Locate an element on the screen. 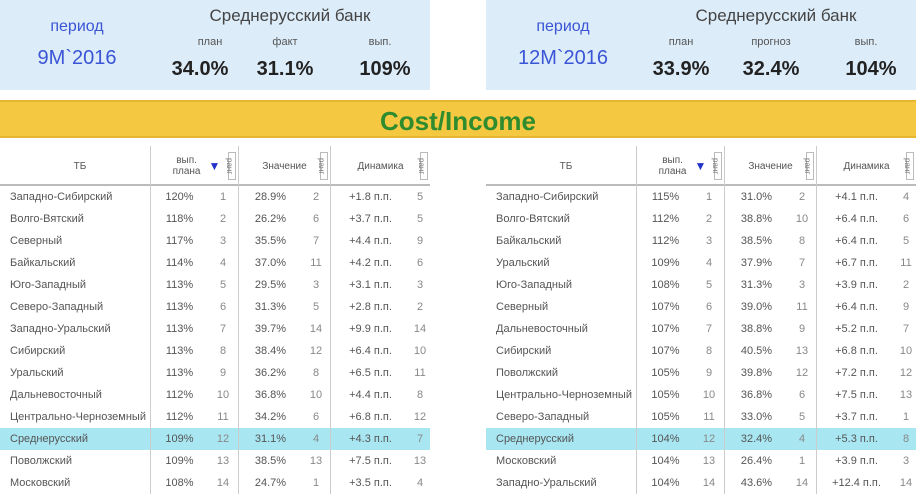 The image size is (916, 495). cell-completion: 108% is located at coordinates (179, 483).